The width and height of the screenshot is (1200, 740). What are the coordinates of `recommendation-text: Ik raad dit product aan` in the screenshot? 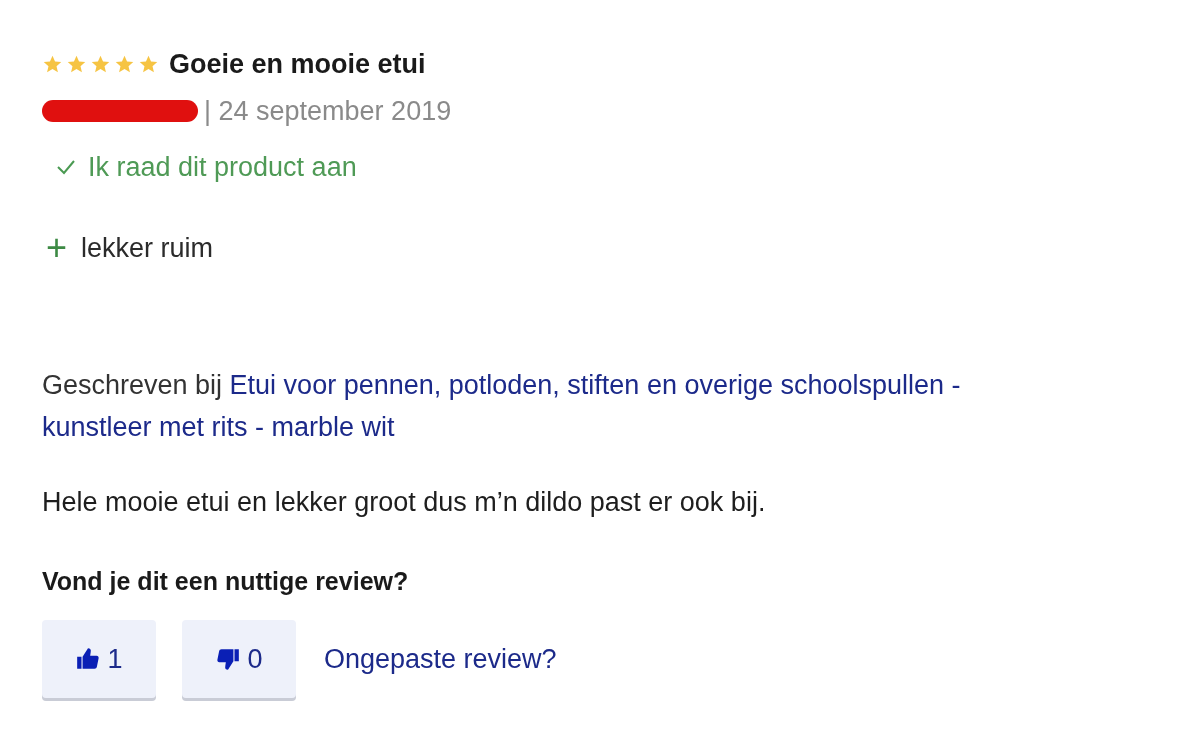 It's located at (222, 167).